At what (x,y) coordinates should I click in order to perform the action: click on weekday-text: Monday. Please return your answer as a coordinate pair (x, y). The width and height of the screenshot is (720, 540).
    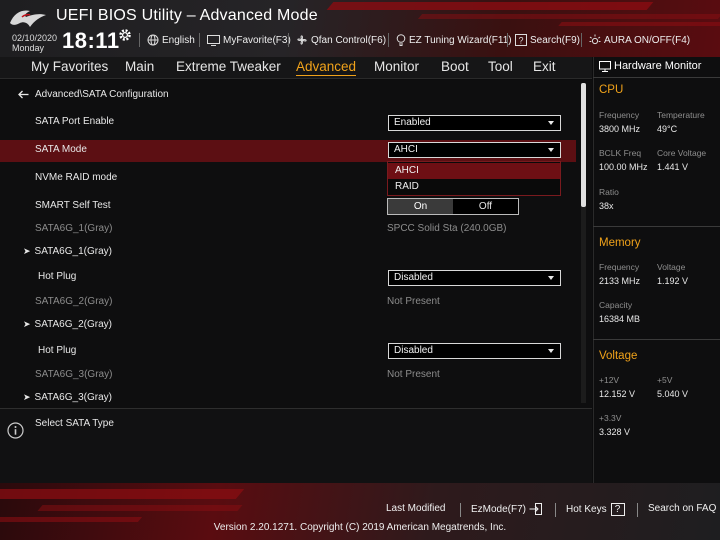
    Looking at the image, I should click on (28, 48).